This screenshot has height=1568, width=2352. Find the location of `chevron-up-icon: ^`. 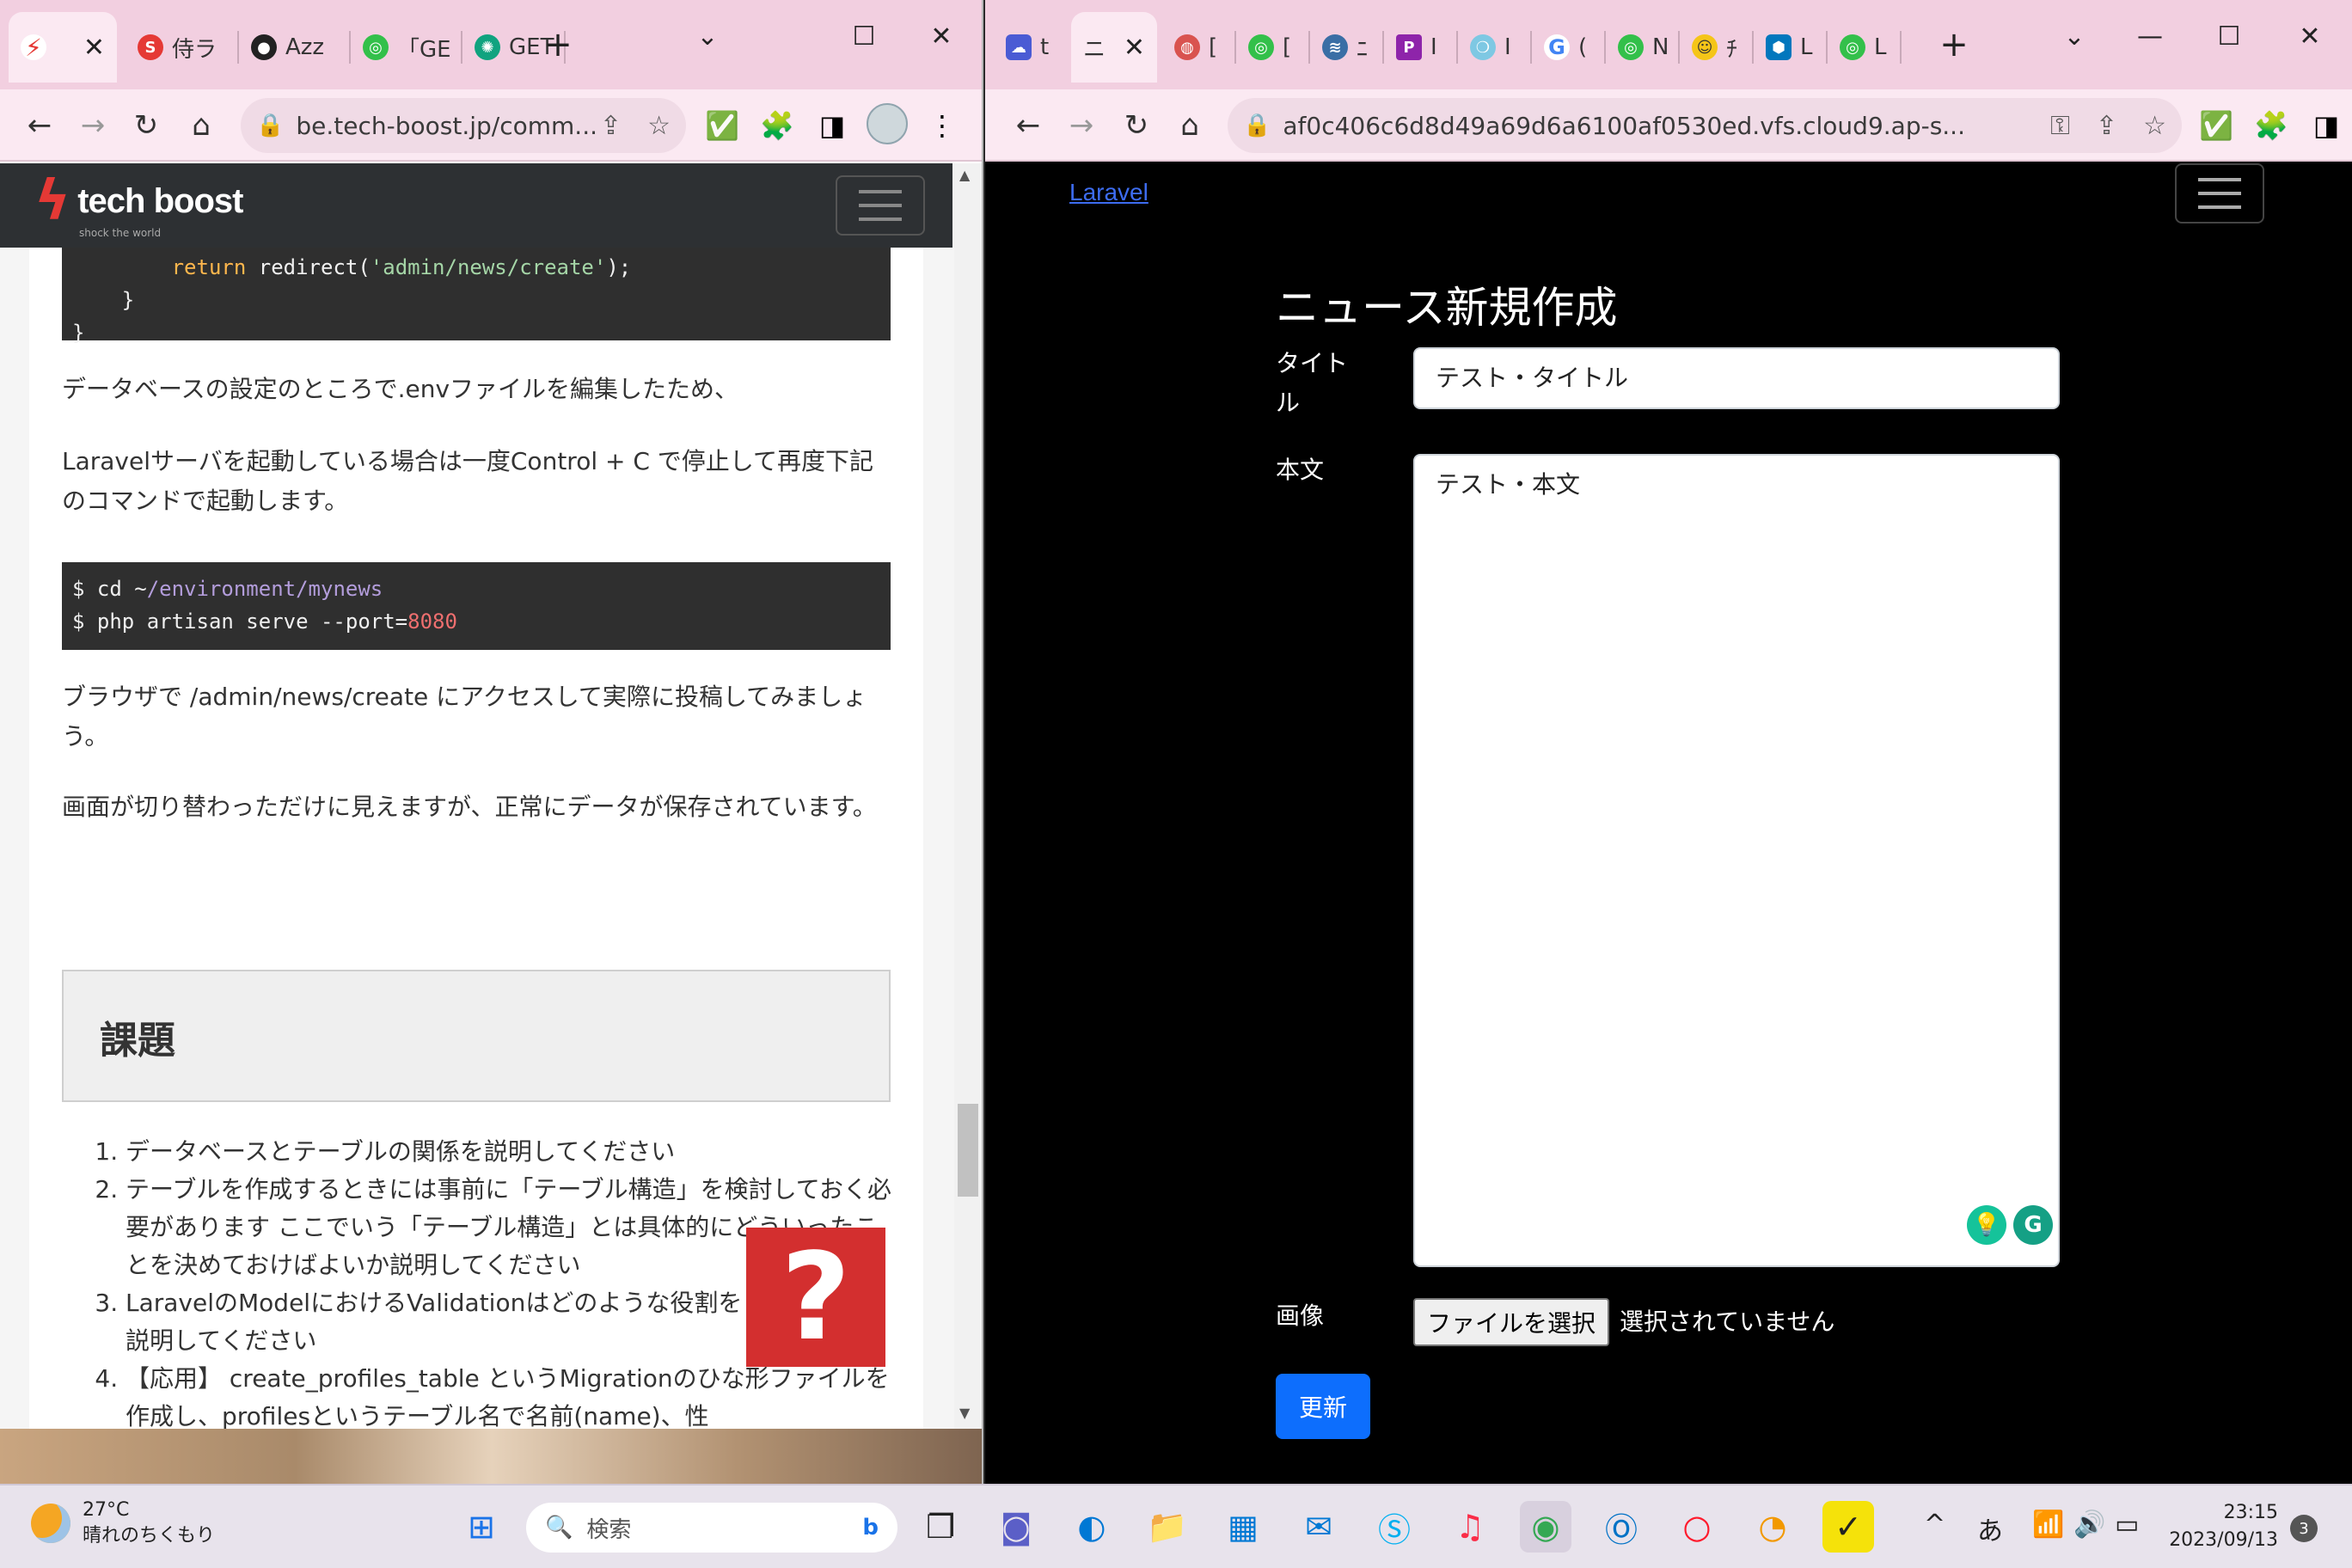

chevron-up-icon: ^ is located at coordinates (1934, 1525).